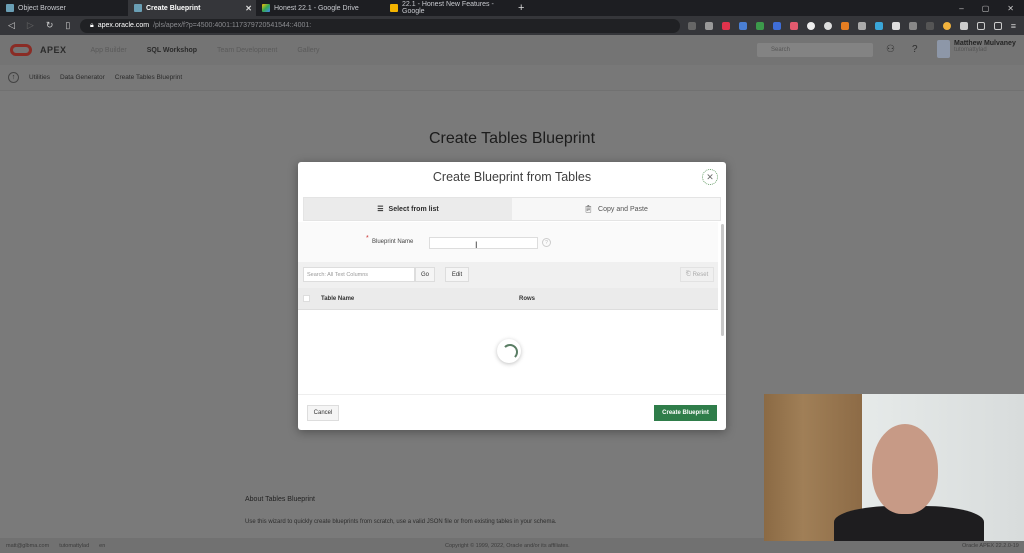 The height and width of the screenshot is (553, 1024). Describe the element at coordinates (39, 77) in the screenshot. I see `breadcrumb-utilities: Utilities` at that location.